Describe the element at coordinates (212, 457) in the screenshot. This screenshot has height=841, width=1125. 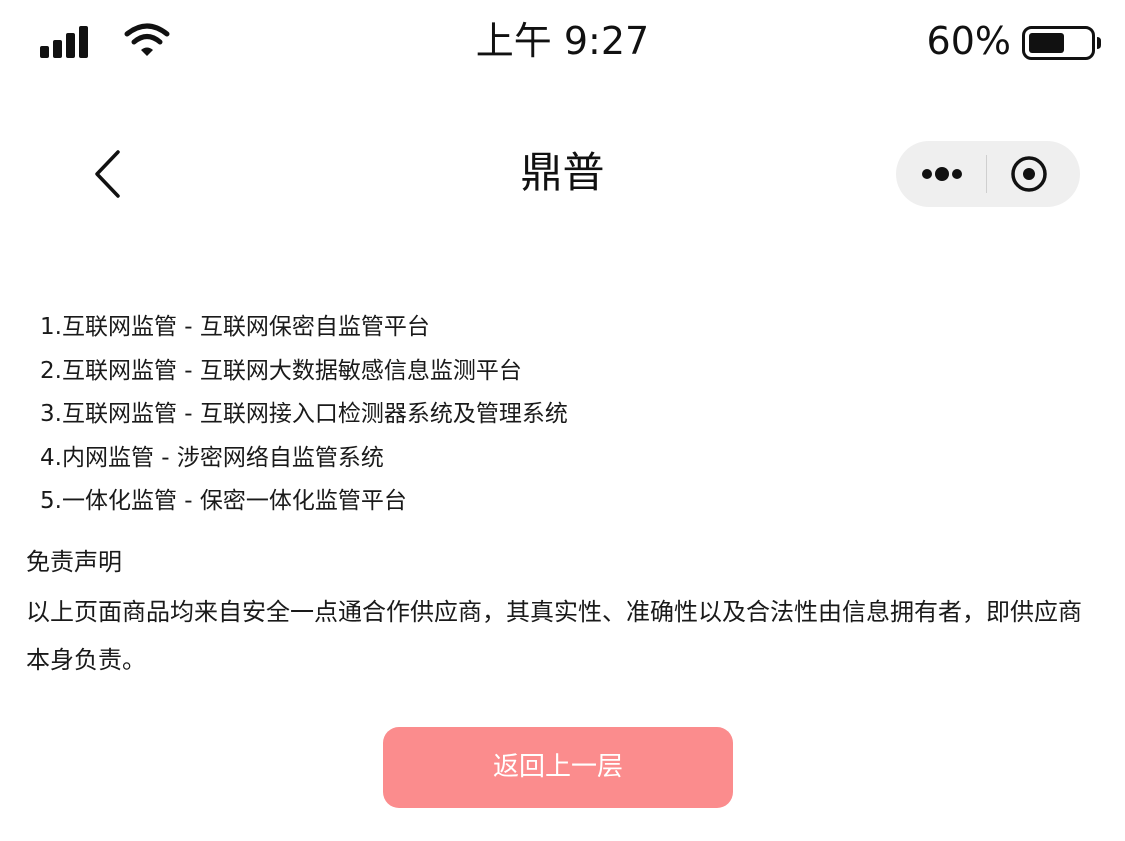
I see `list-item: 4.内网监管 - 涉密网络自监管系统` at that location.